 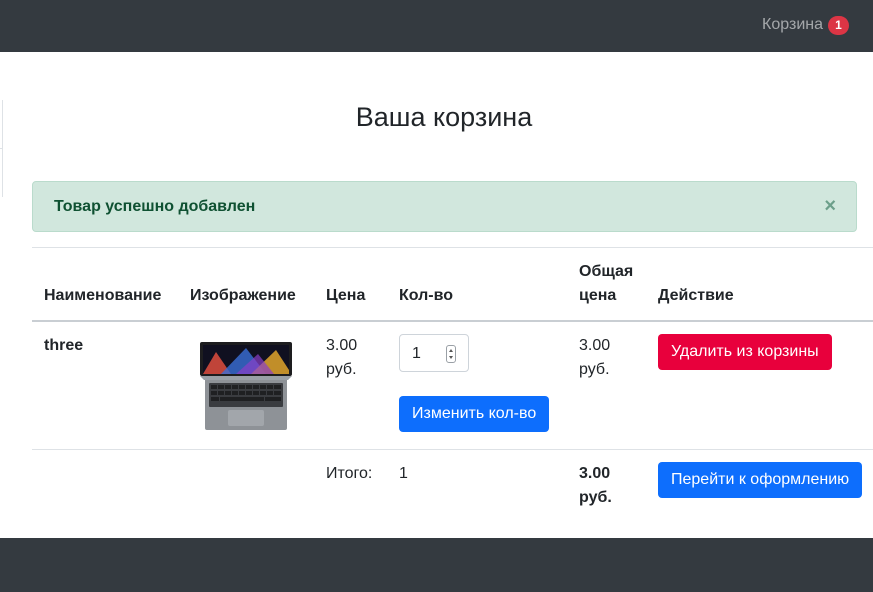 What do you see at coordinates (349, 473) in the screenshot?
I see `summary-label: Итого:` at bounding box center [349, 473].